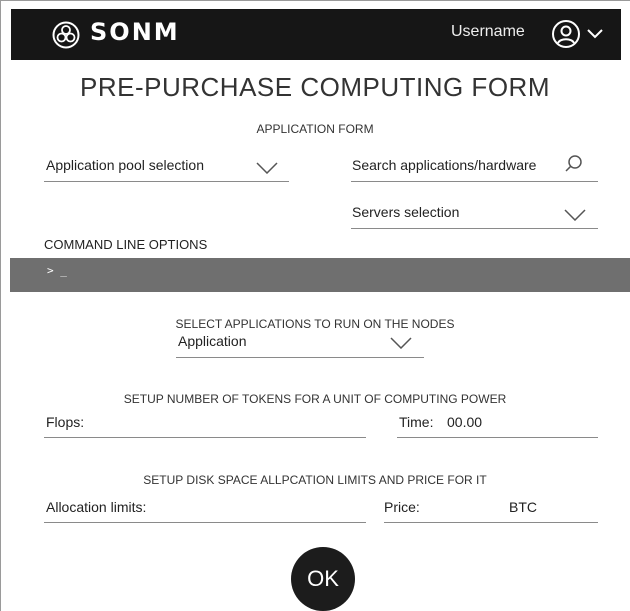  Describe the element at coordinates (497, 425) in the screenshot. I see `time-field: Time: 00.00` at that location.